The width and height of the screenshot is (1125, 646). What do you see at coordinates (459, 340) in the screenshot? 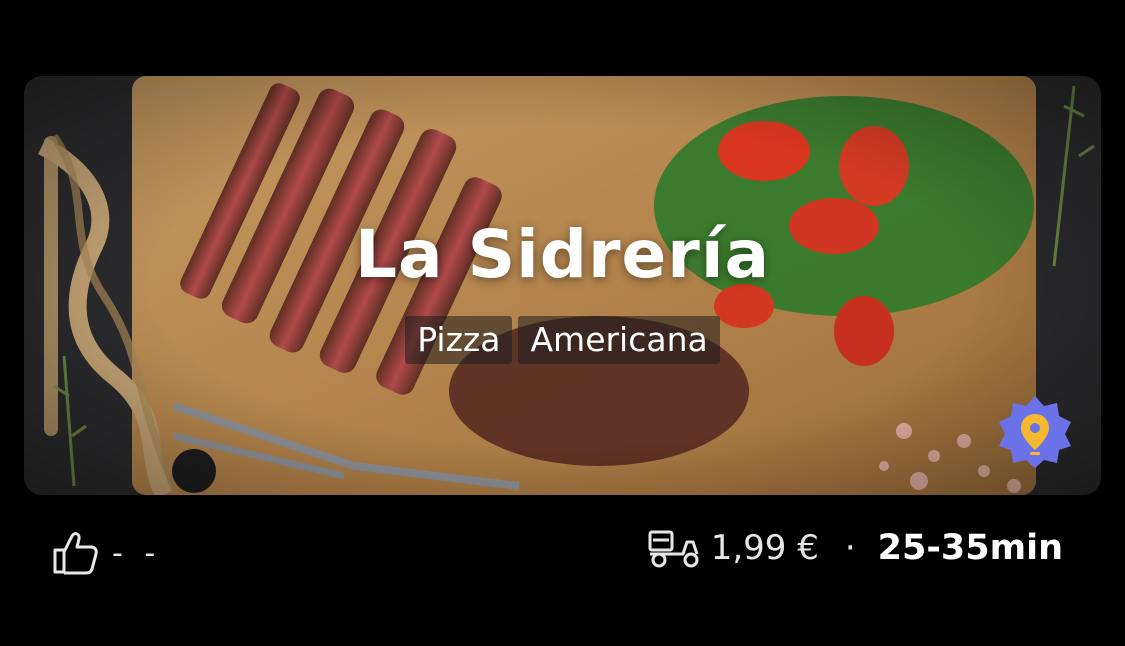
I see `cuisine-tag: Pizza` at bounding box center [459, 340].